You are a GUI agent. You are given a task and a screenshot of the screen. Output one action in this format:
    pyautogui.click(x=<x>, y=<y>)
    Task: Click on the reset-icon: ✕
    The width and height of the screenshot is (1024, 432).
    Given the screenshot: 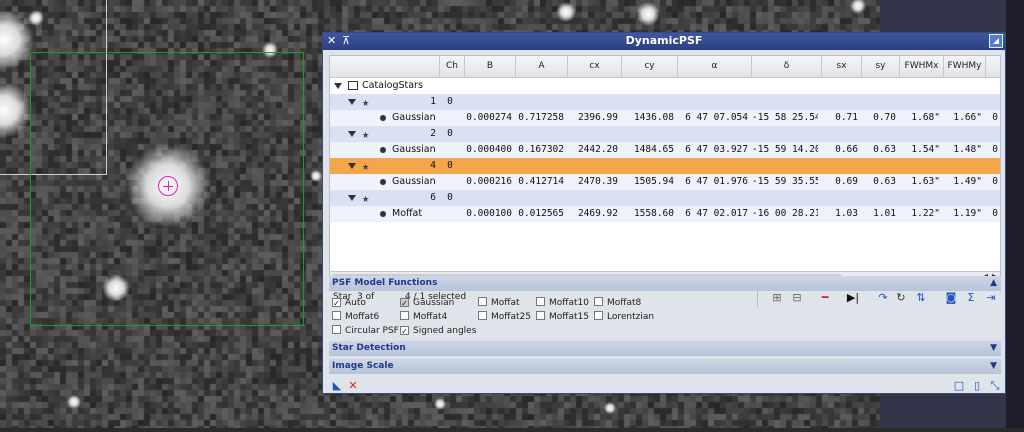 What is the action you would take?
    pyautogui.click(x=353, y=386)
    